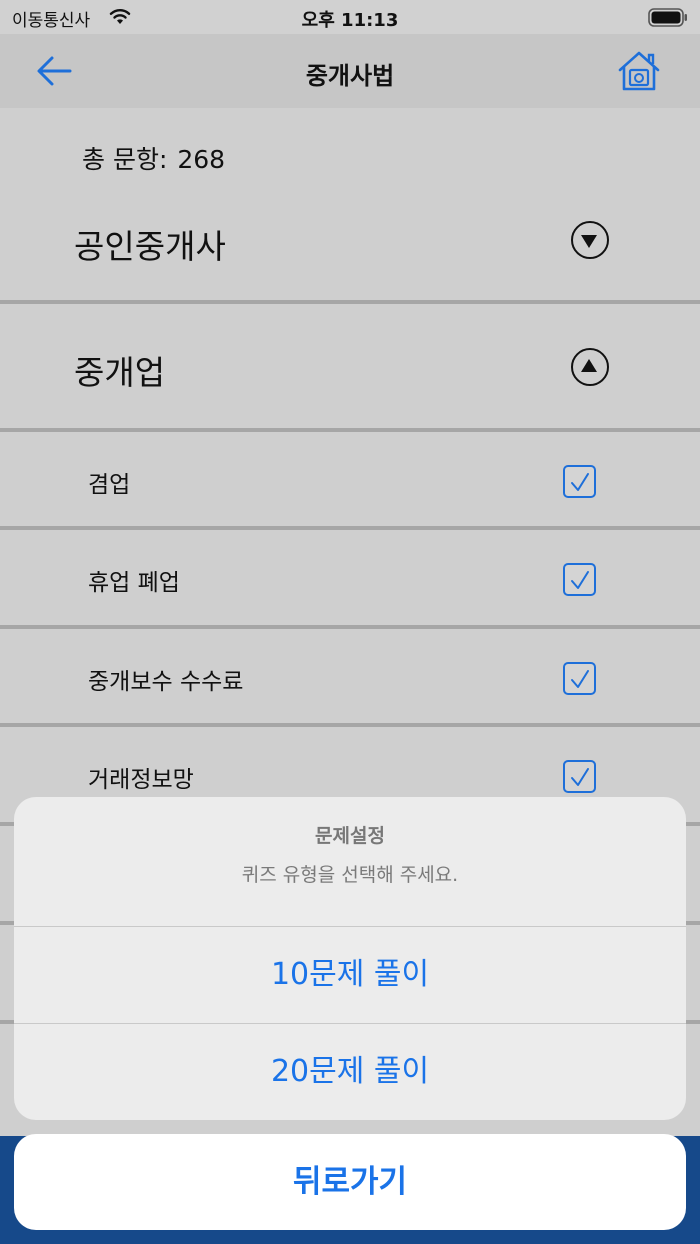 This screenshot has width=700, height=1244. I want to click on action-sheet-title: 문제설정, so click(350, 836).